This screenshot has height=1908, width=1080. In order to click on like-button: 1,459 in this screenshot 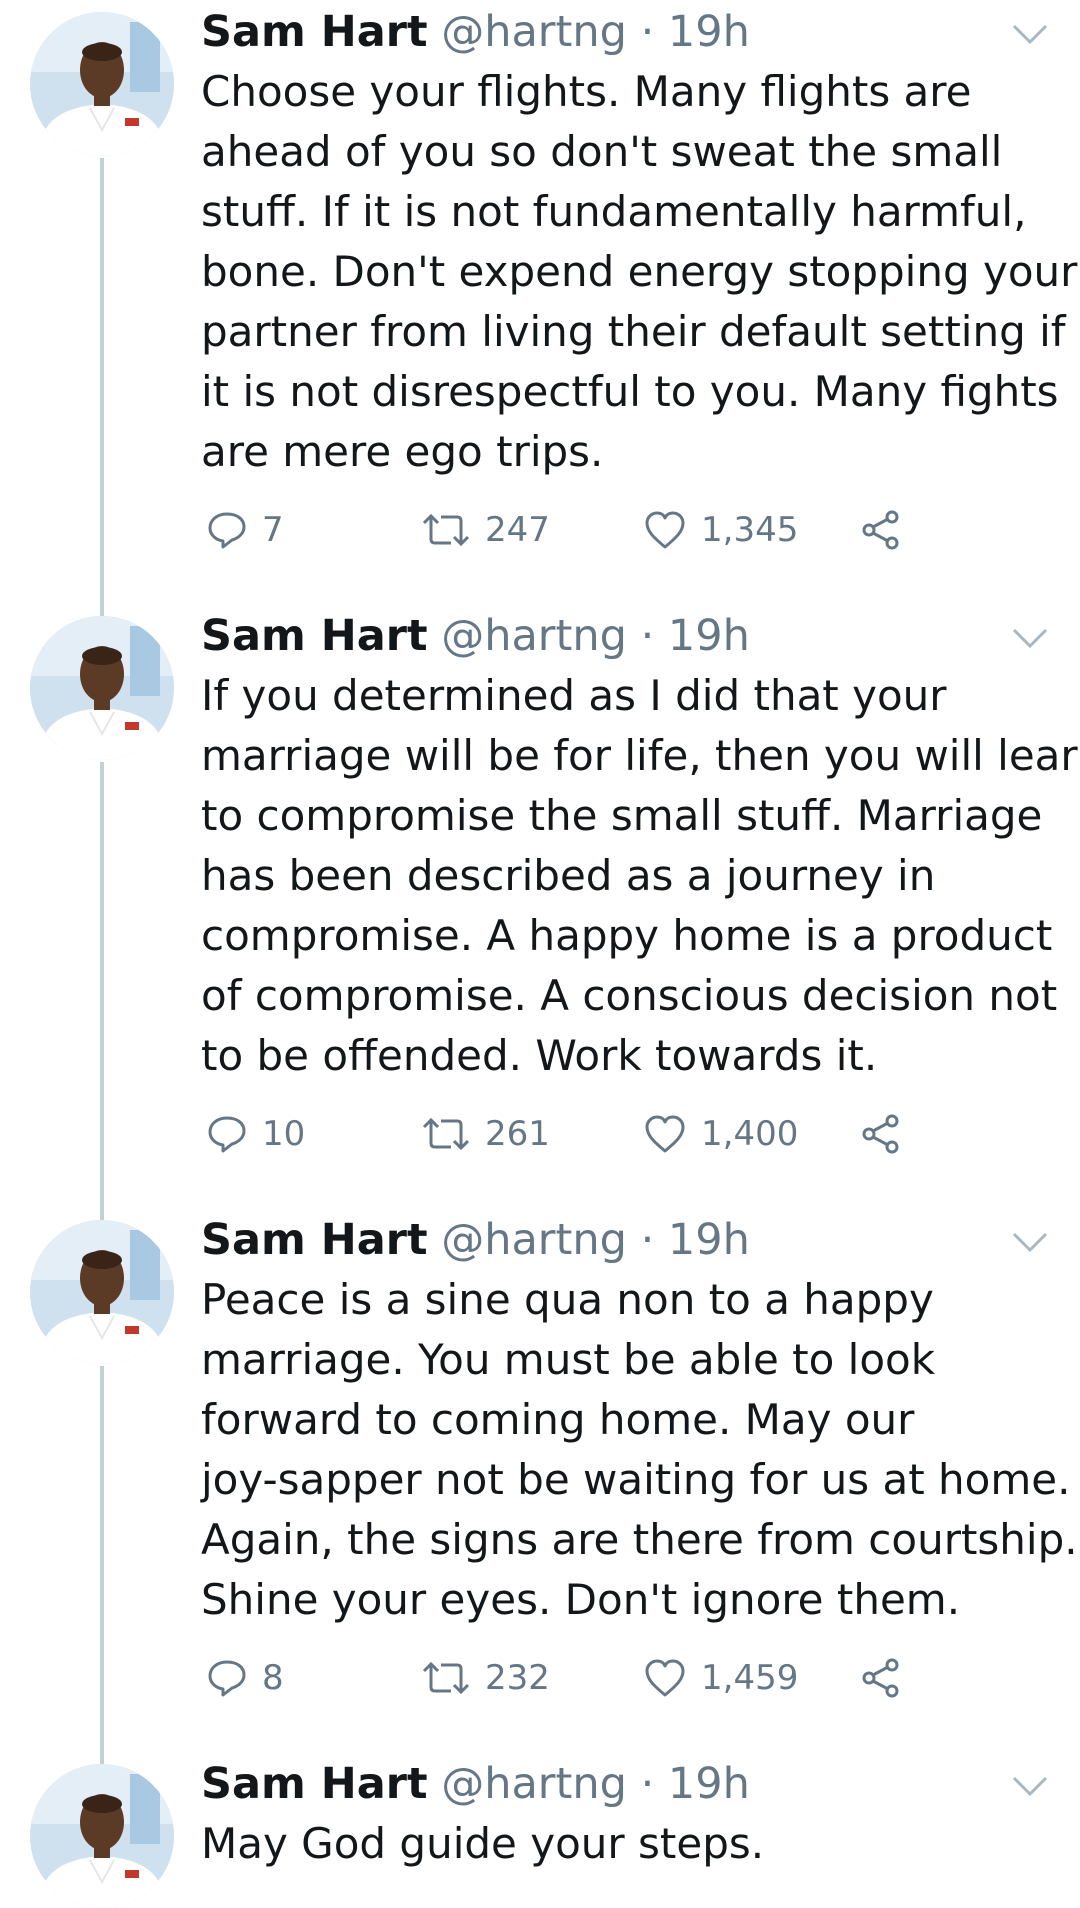, I will do `click(720, 1678)`.